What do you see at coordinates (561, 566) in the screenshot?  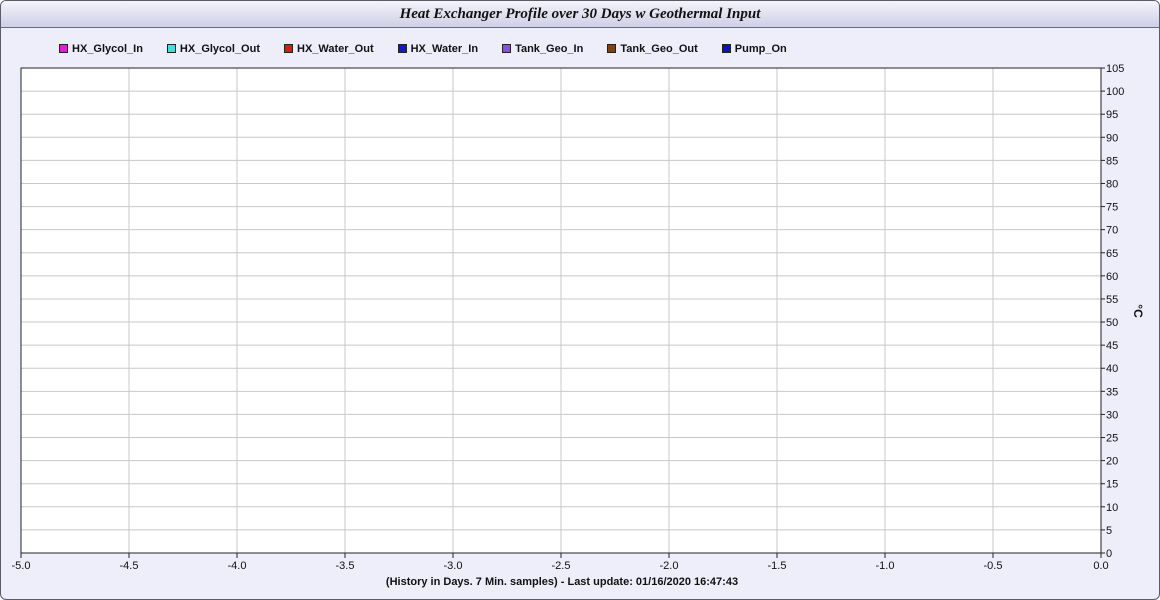 I see `x-tick-label: -2.5` at bounding box center [561, 566].